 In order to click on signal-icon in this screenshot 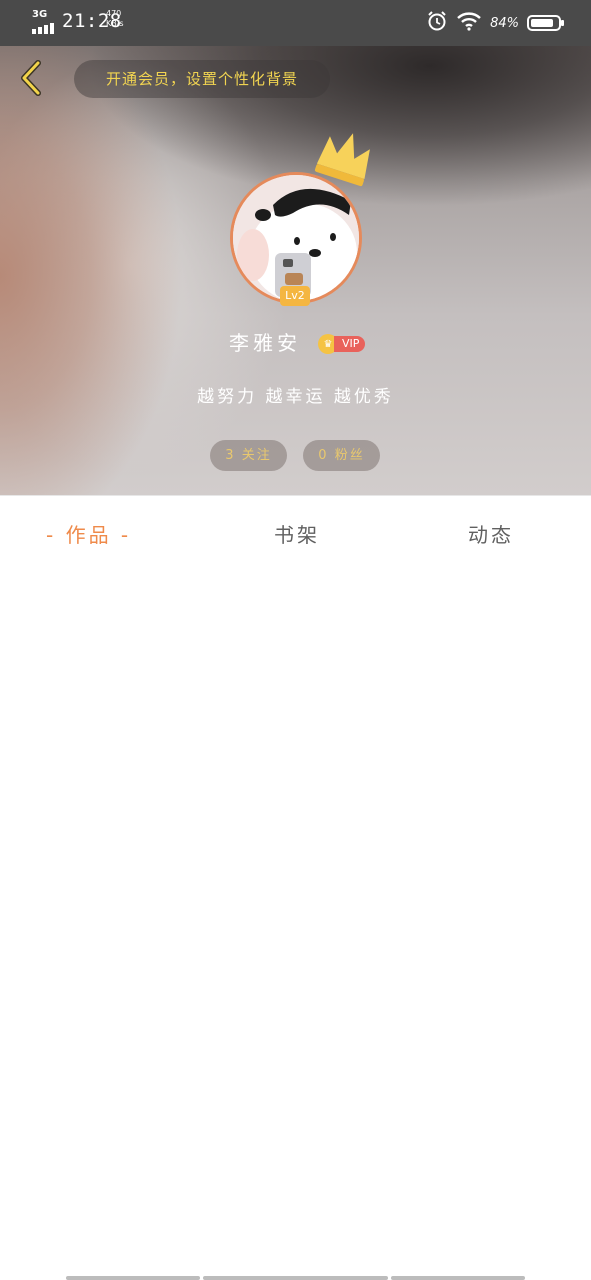, I will do `click(43, 28)`.